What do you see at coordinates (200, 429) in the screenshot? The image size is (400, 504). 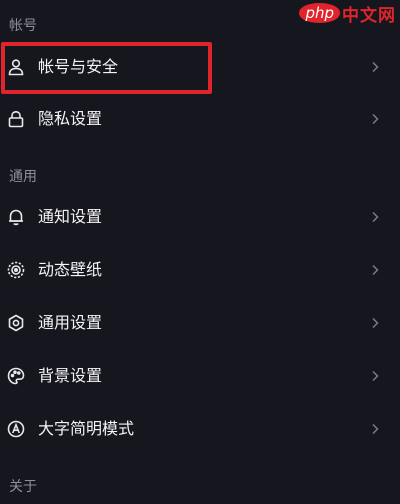 I see `settings-item-large-text-mode: 大字简明模式` at bounding box center [200, 429].